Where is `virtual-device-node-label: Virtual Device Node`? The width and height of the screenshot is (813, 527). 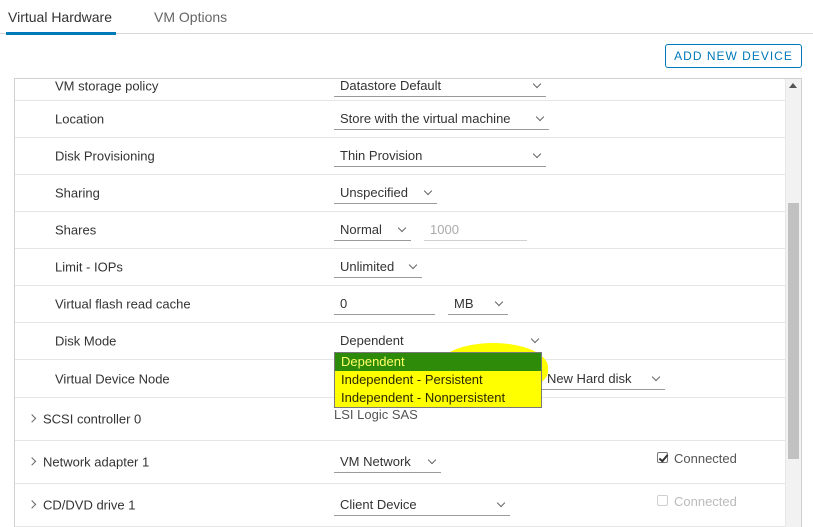
virtual-device-node-label: Virtual Device Node is located at coordinates (112, 378).